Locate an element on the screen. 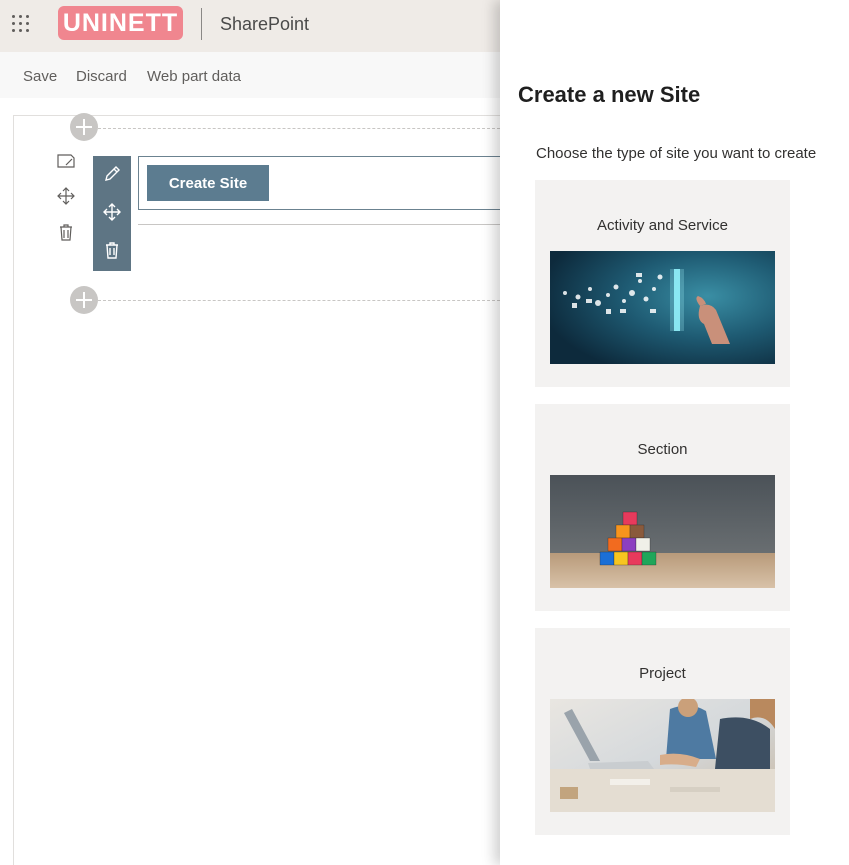 Image resolution: width=849 pixels, height=865 pixels. suite-divider is located at coordinates (201, 24).